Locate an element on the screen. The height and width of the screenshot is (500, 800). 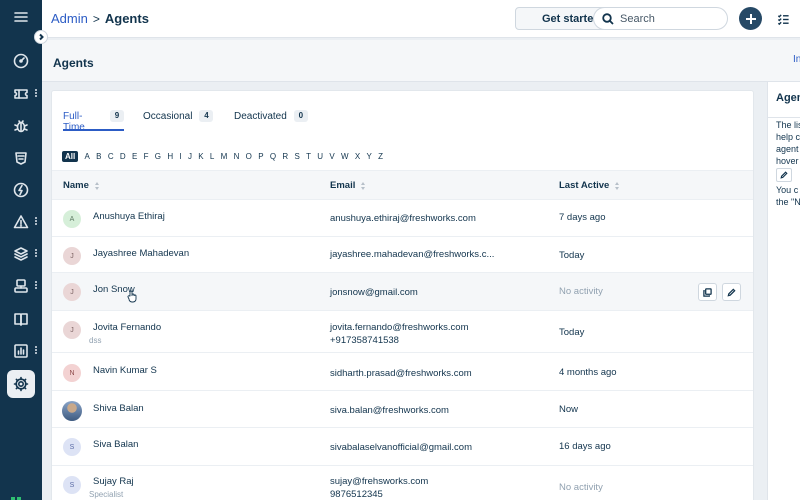
agent-name: Siva Balan is located at coordinates (115, 444).